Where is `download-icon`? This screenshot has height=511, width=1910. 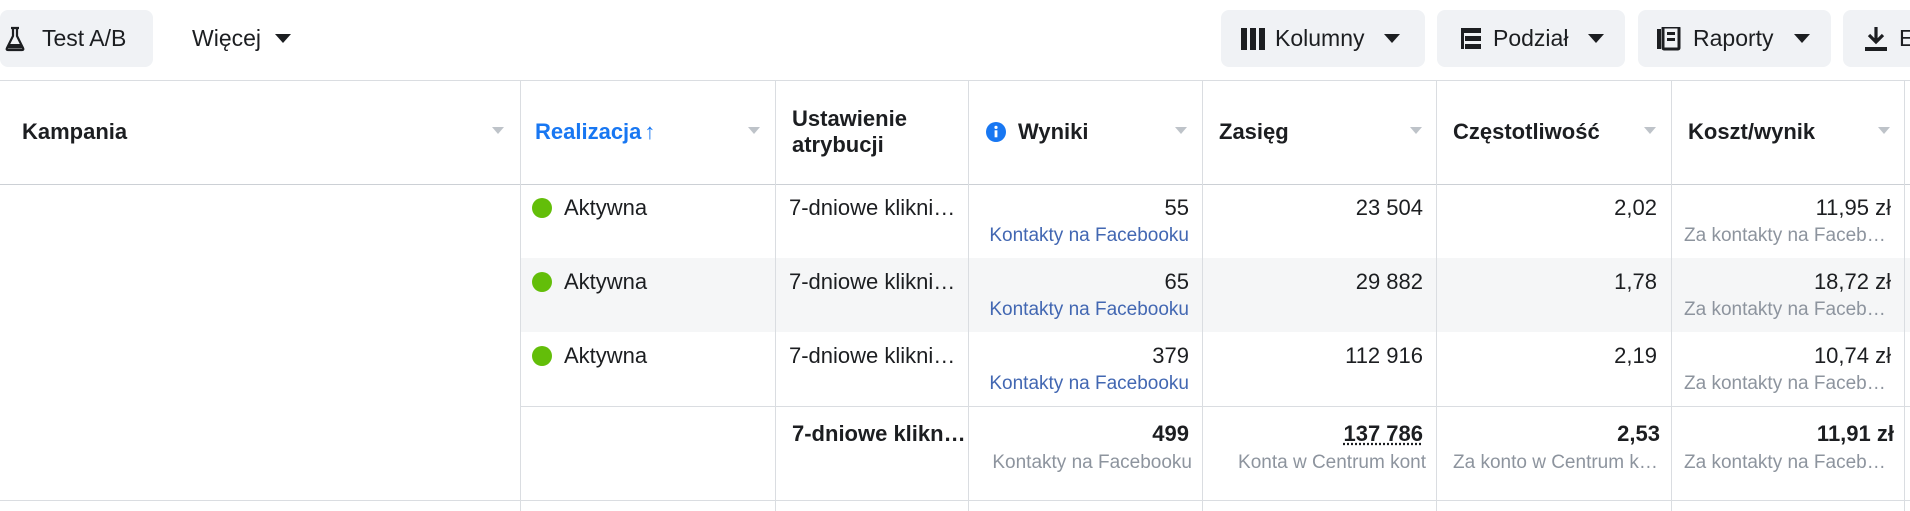 download-icon is located at coordinates (1876, 38).